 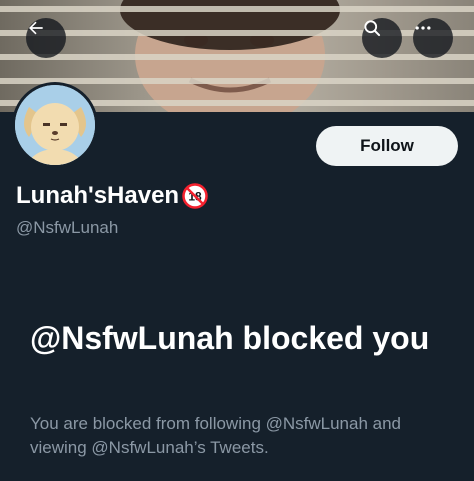 I want to click on display-name: Lunah'sHaven 18, so click(x=112, y=196).